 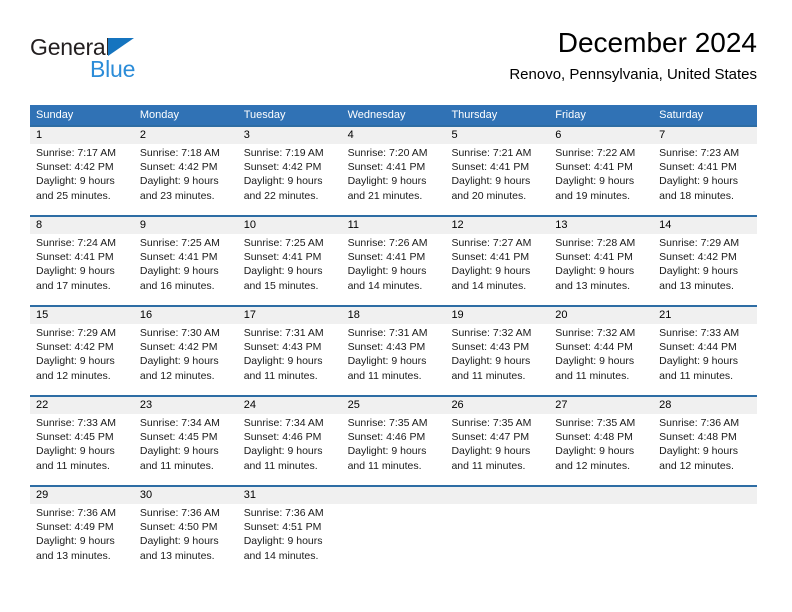 What do you see at coordinates (561, 405) in the screenshot?
I see `day-number: 27` at bounding box center [561, 405].